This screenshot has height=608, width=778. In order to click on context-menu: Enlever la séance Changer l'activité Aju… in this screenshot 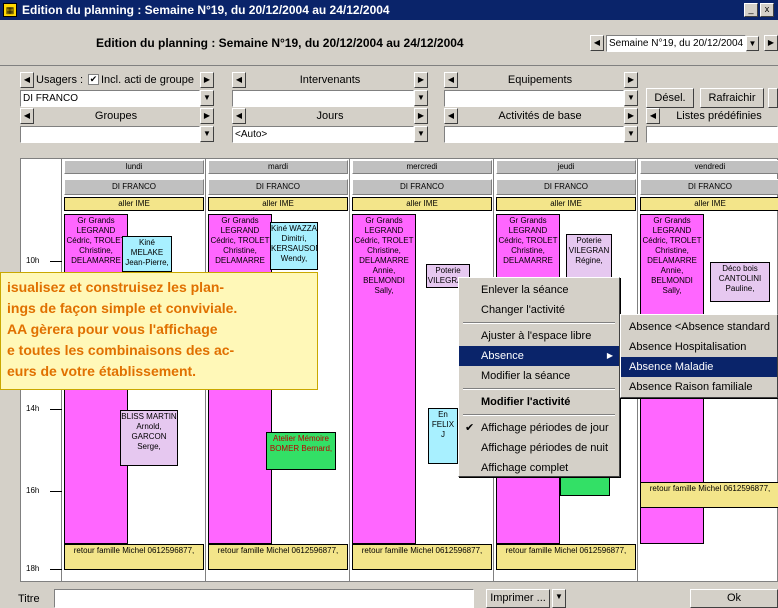, I will do `click(539, 377)`.